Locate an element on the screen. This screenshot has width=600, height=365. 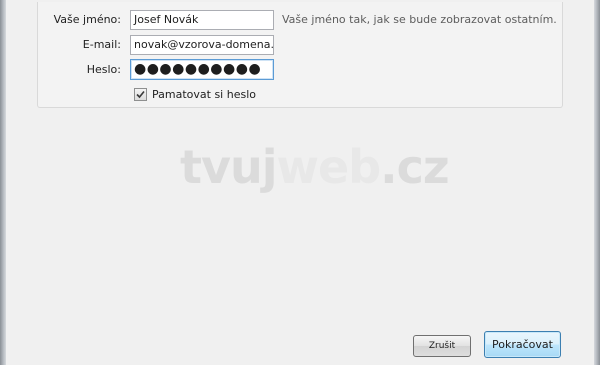
cancel-button: Zrušit is located at coordinates (442, 346).